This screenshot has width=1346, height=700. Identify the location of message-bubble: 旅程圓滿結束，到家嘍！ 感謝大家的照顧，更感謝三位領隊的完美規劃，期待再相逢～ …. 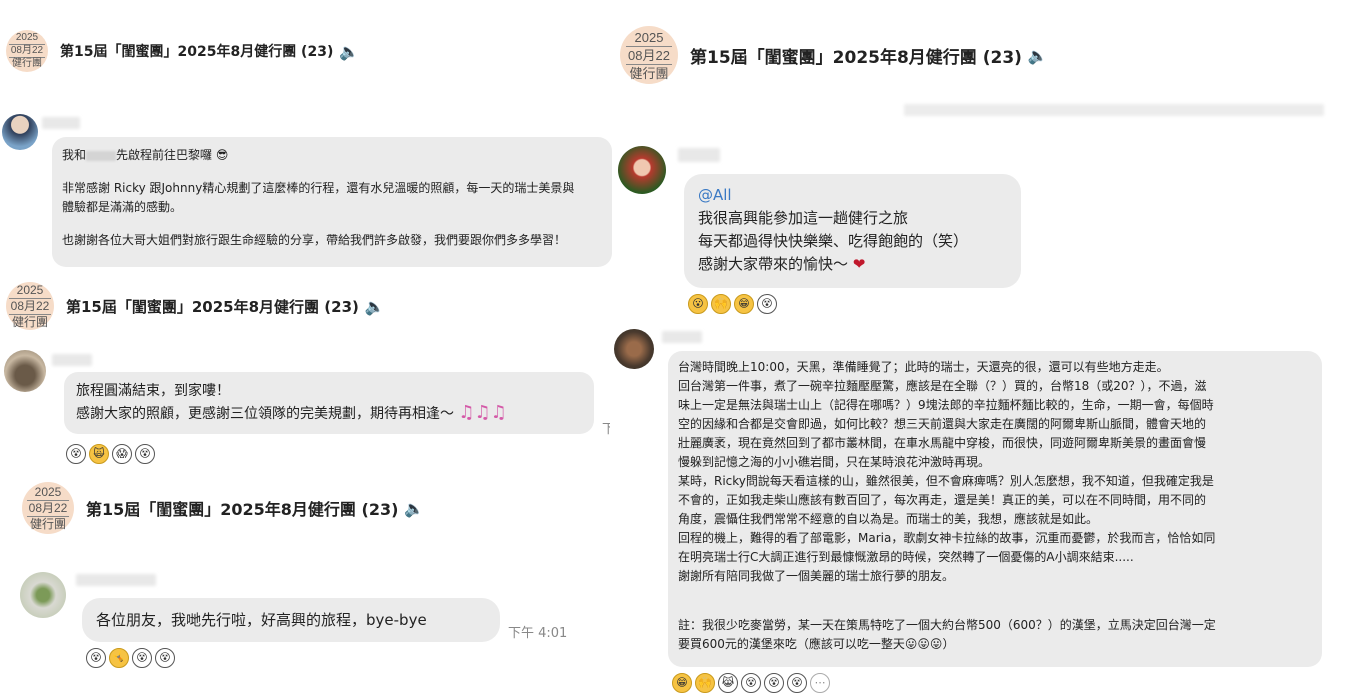
(329, 403).